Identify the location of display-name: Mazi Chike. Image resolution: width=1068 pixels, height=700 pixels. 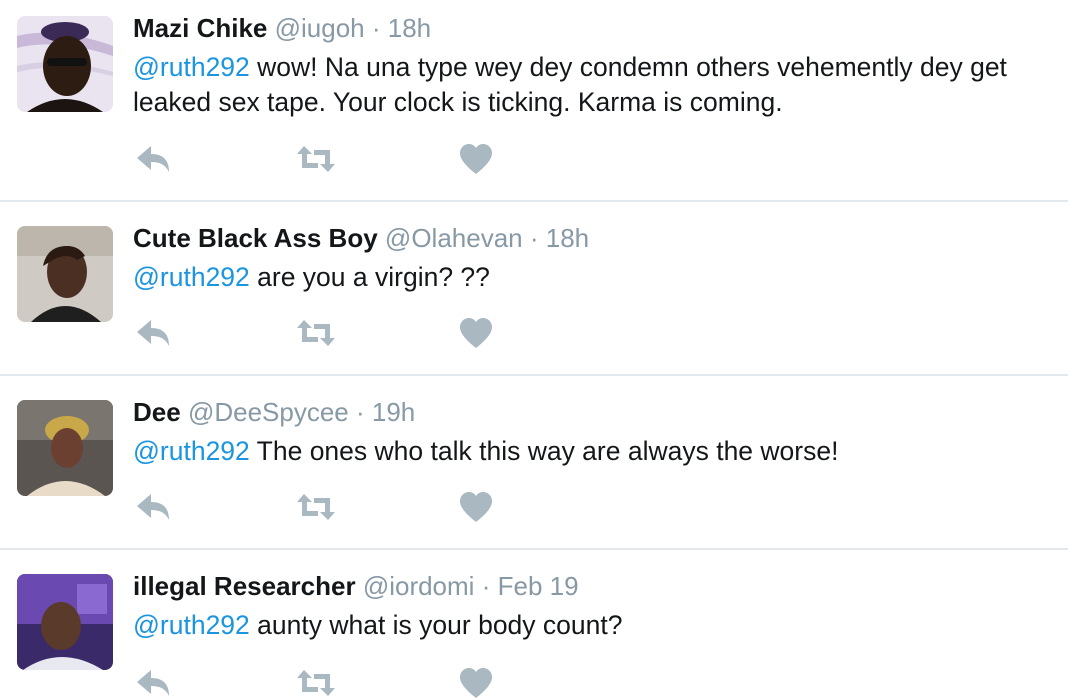
(200, 28).